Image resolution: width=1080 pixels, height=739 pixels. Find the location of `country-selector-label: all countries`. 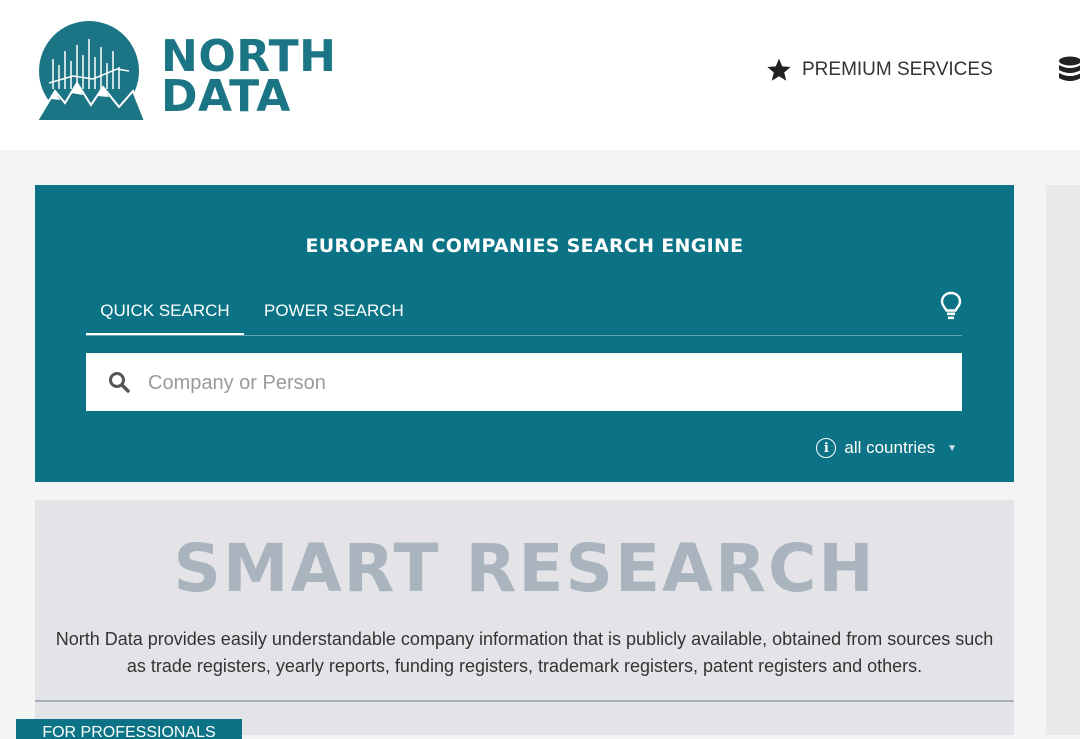

country-selector-label: all countries is located at coordinates (890, 447).